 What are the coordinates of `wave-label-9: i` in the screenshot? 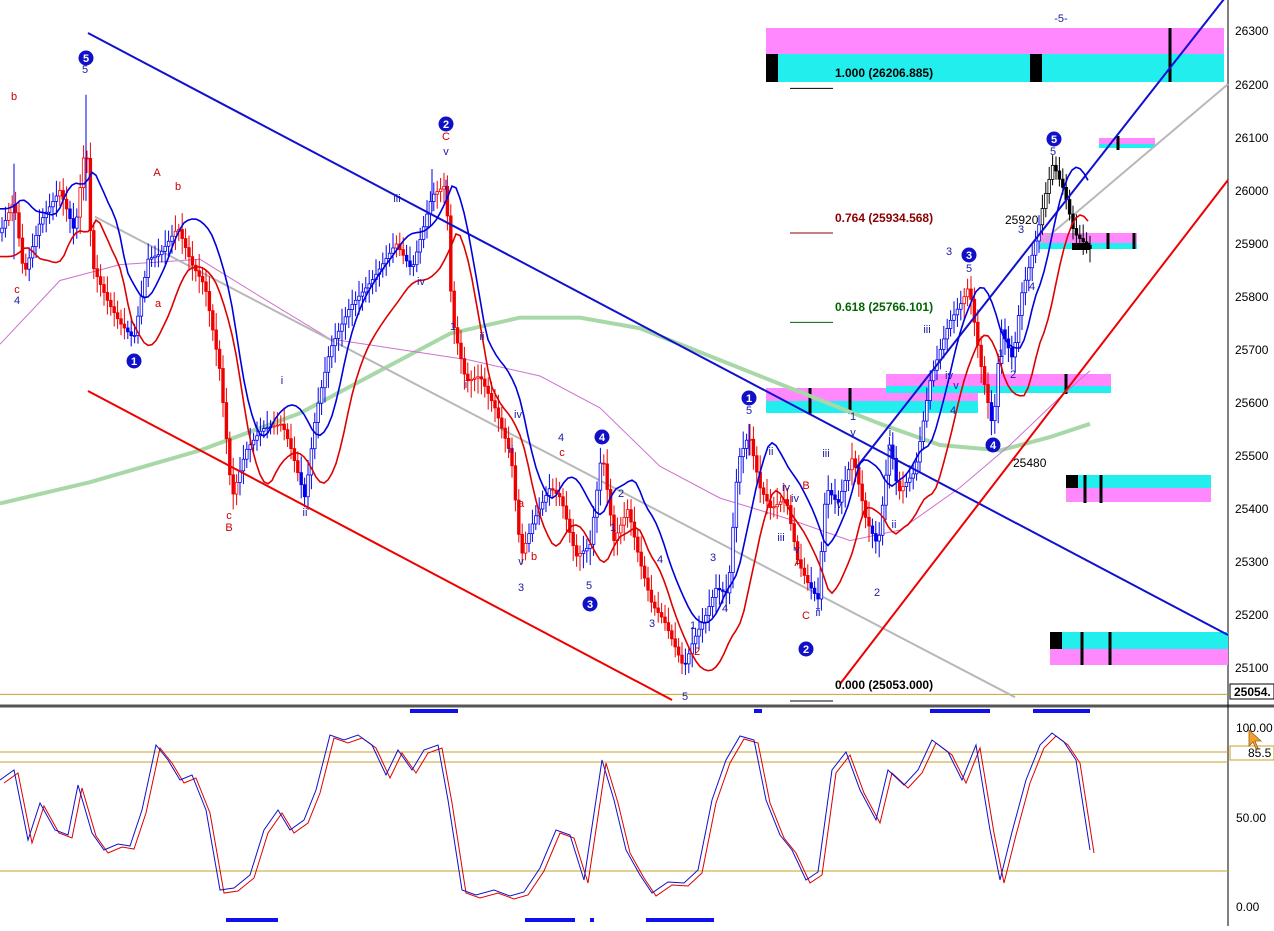 It's located at (282, 381).